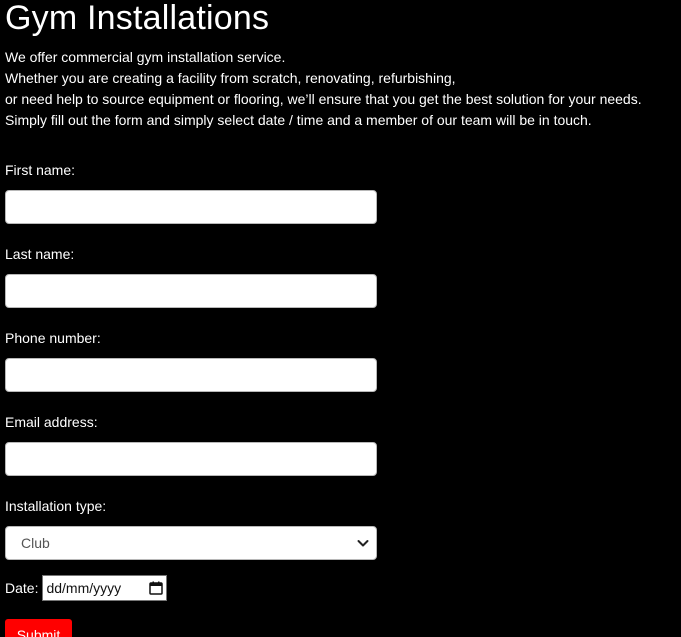  Describe the element at coordinates (191, 291) in the screenshot. I see `last-name-input` at that location.